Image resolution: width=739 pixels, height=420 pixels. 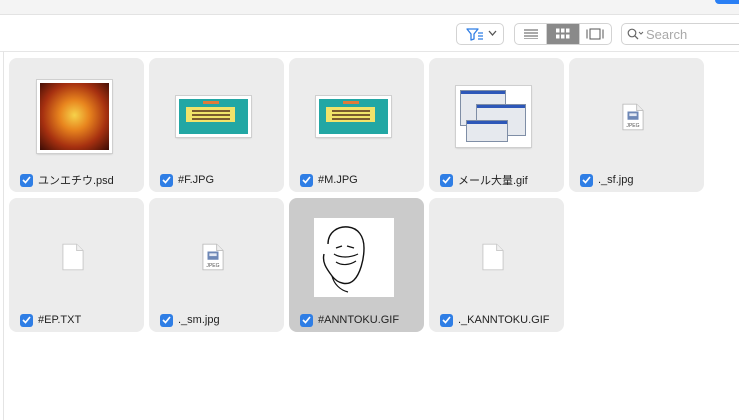 What do you see at coordinates (73, 257) in the screenshot?
I see `text-document-icon` at bounding box center [73, 257].